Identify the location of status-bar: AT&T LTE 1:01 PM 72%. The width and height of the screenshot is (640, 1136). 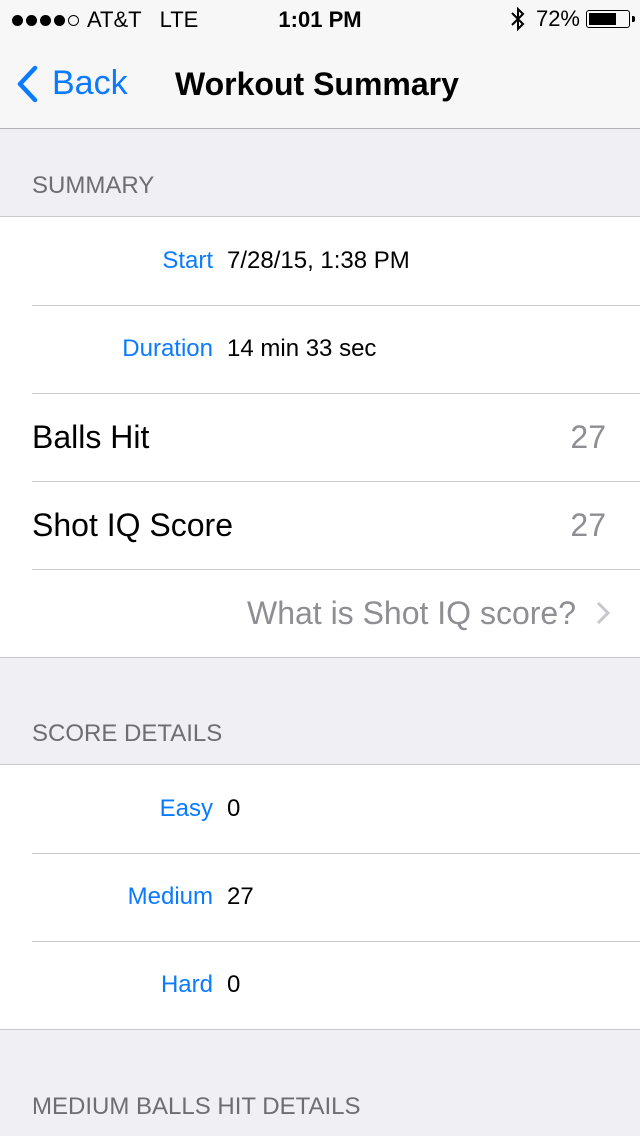
(320, 20).